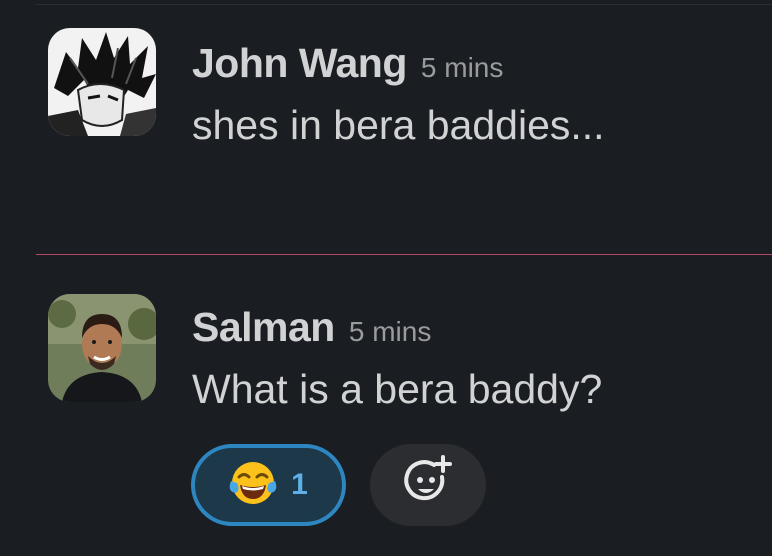 The height and width of the screenshot is (556, 772). I want to click on add-reaction-icon, so click(428, 485).